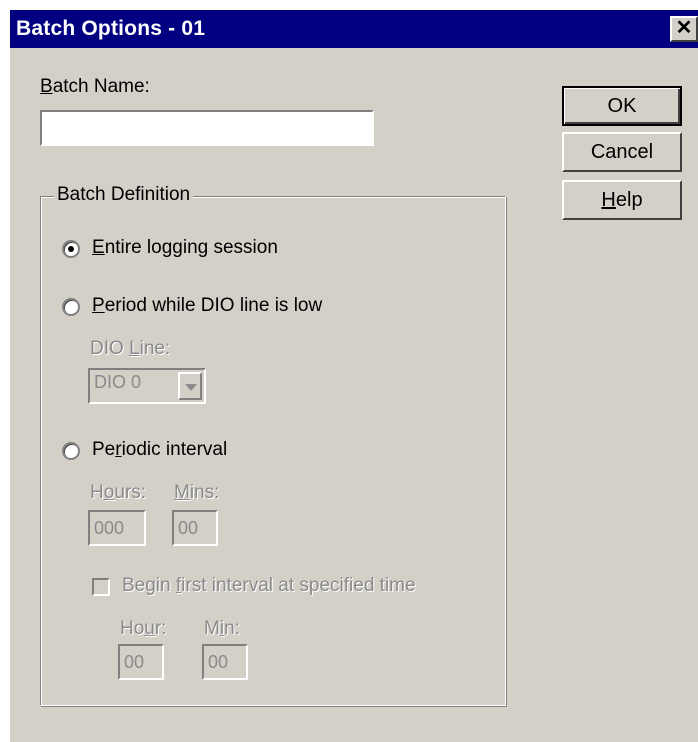  What do you see at coordinates (71, 307) in the screenshot?
I see `dio-period-radio` at bounding box center [71, 307].